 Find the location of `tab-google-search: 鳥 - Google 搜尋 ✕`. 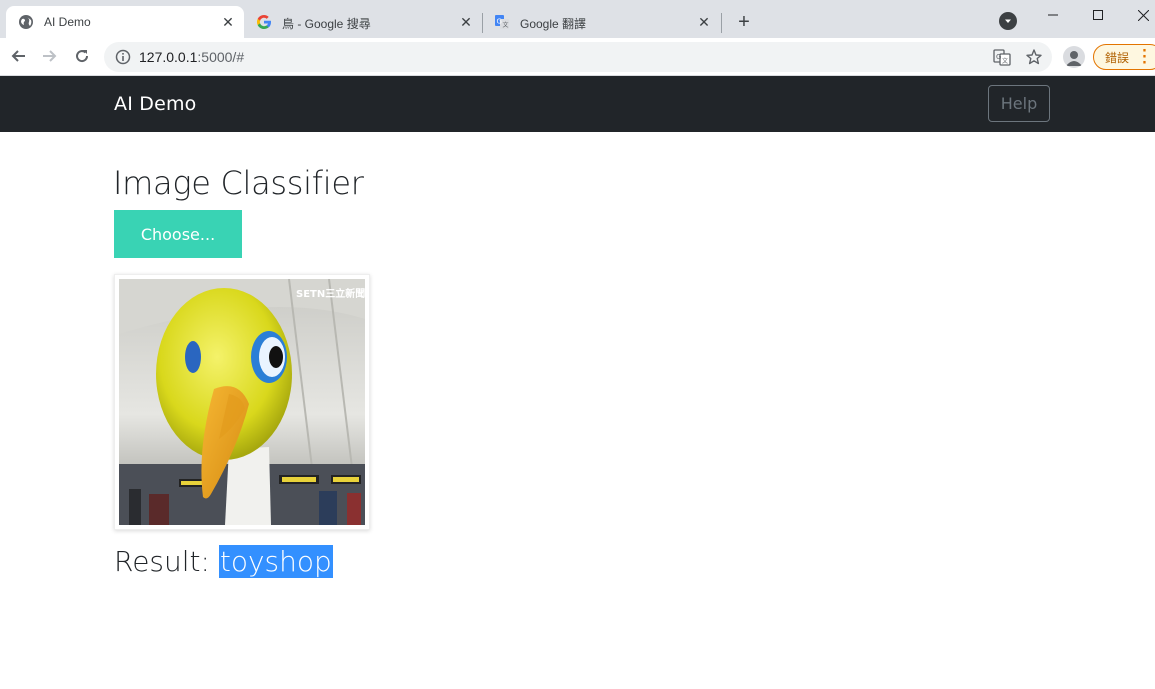

tab-google-search: 鳥 - Google 搜尋 ✕ is located at coordinates (363, 22).